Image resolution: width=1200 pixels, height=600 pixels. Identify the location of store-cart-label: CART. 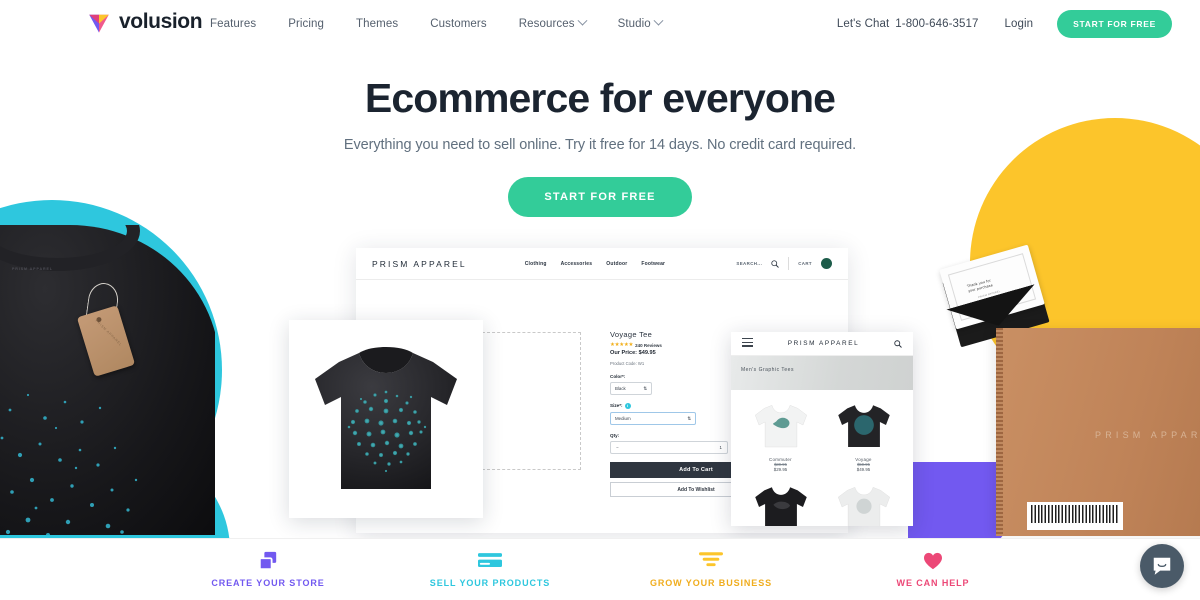
(805, 263).